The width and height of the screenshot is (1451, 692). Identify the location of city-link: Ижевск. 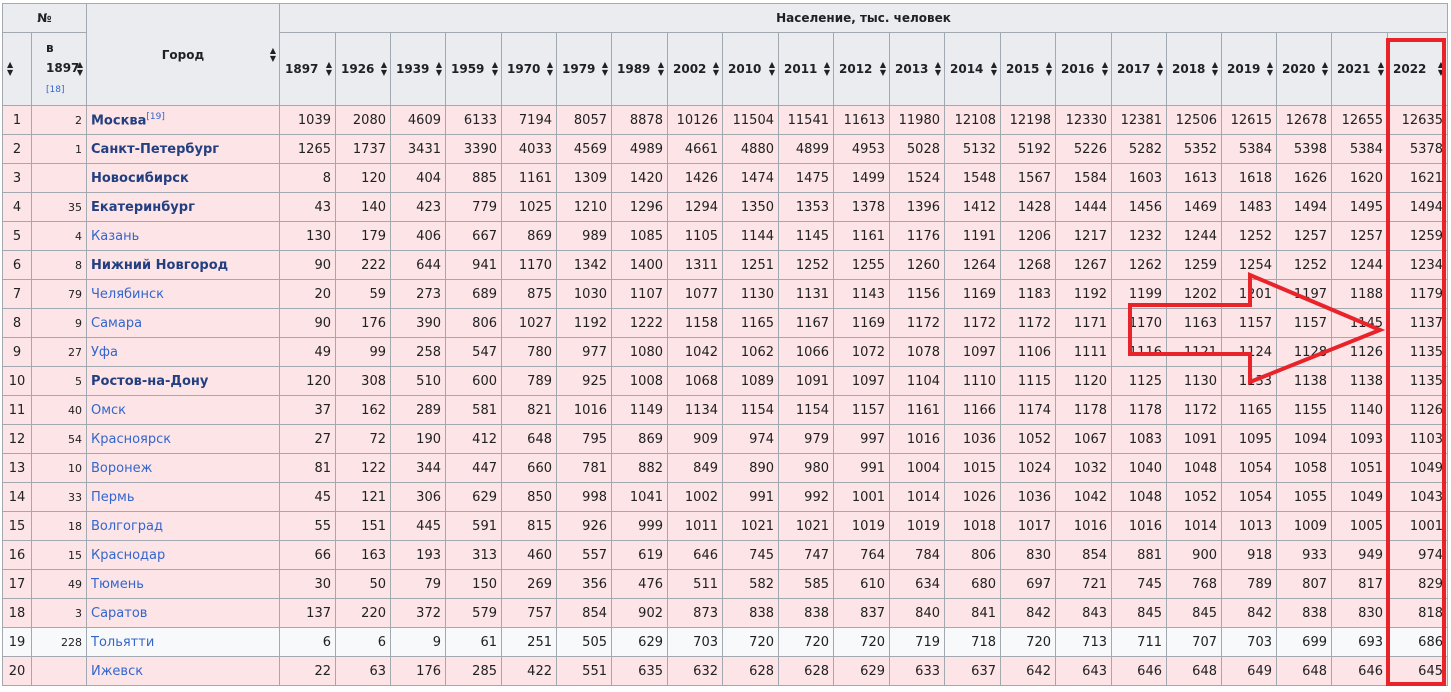
(117, 671).